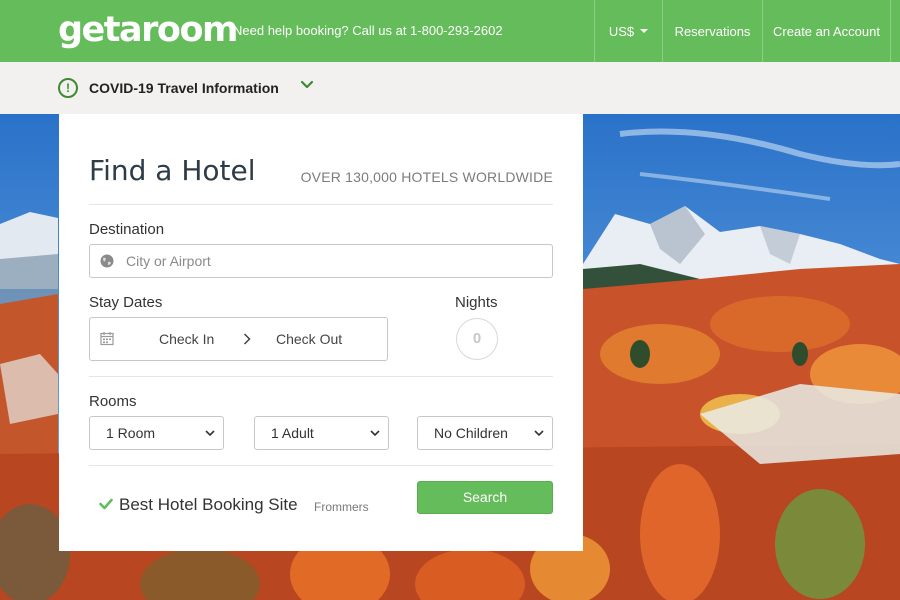 The width and height of the screenshot is (900, 600). Describe the element at coordinates (450, 88) in the screenshot. I see `covid-info-bar: ! COVID-19 Travel Information` at that location.